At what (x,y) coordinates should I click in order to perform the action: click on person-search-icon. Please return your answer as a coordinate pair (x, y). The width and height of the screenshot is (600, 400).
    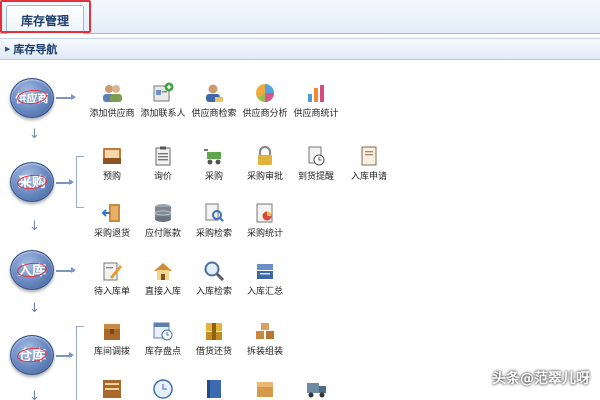
    Looking at the image, I should click on (214, 93).